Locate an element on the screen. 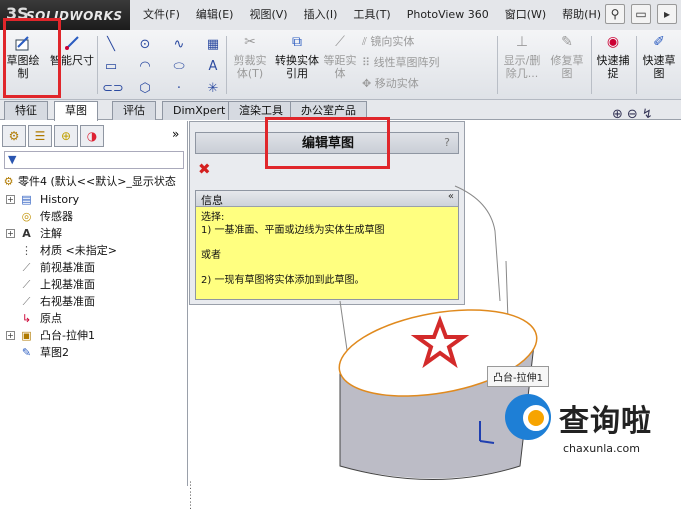 Image resolution: width=681 pixels, height=511 pixels. linear-pattern-label: 线性草图阵列 is located at coordinates (406, 62).